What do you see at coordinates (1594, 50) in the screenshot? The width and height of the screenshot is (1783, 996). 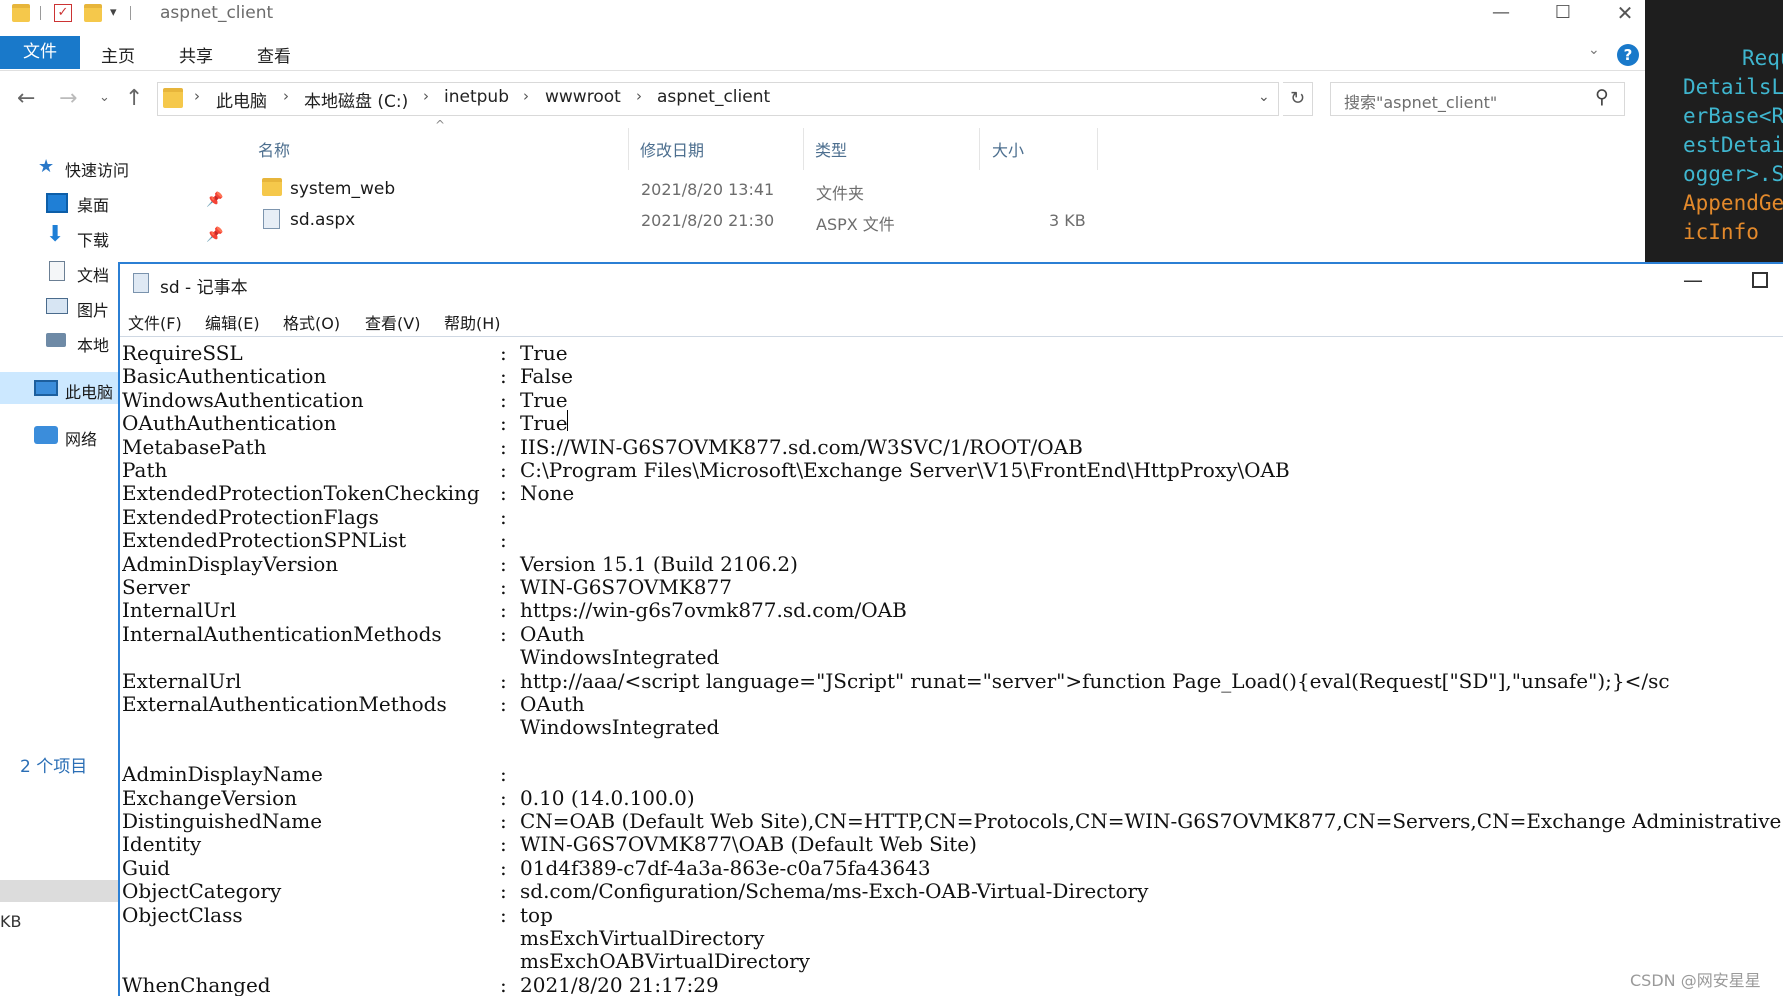 I see `ribbon-expand-chevron-icon: ⌄` at bounding box center [1594, 50].